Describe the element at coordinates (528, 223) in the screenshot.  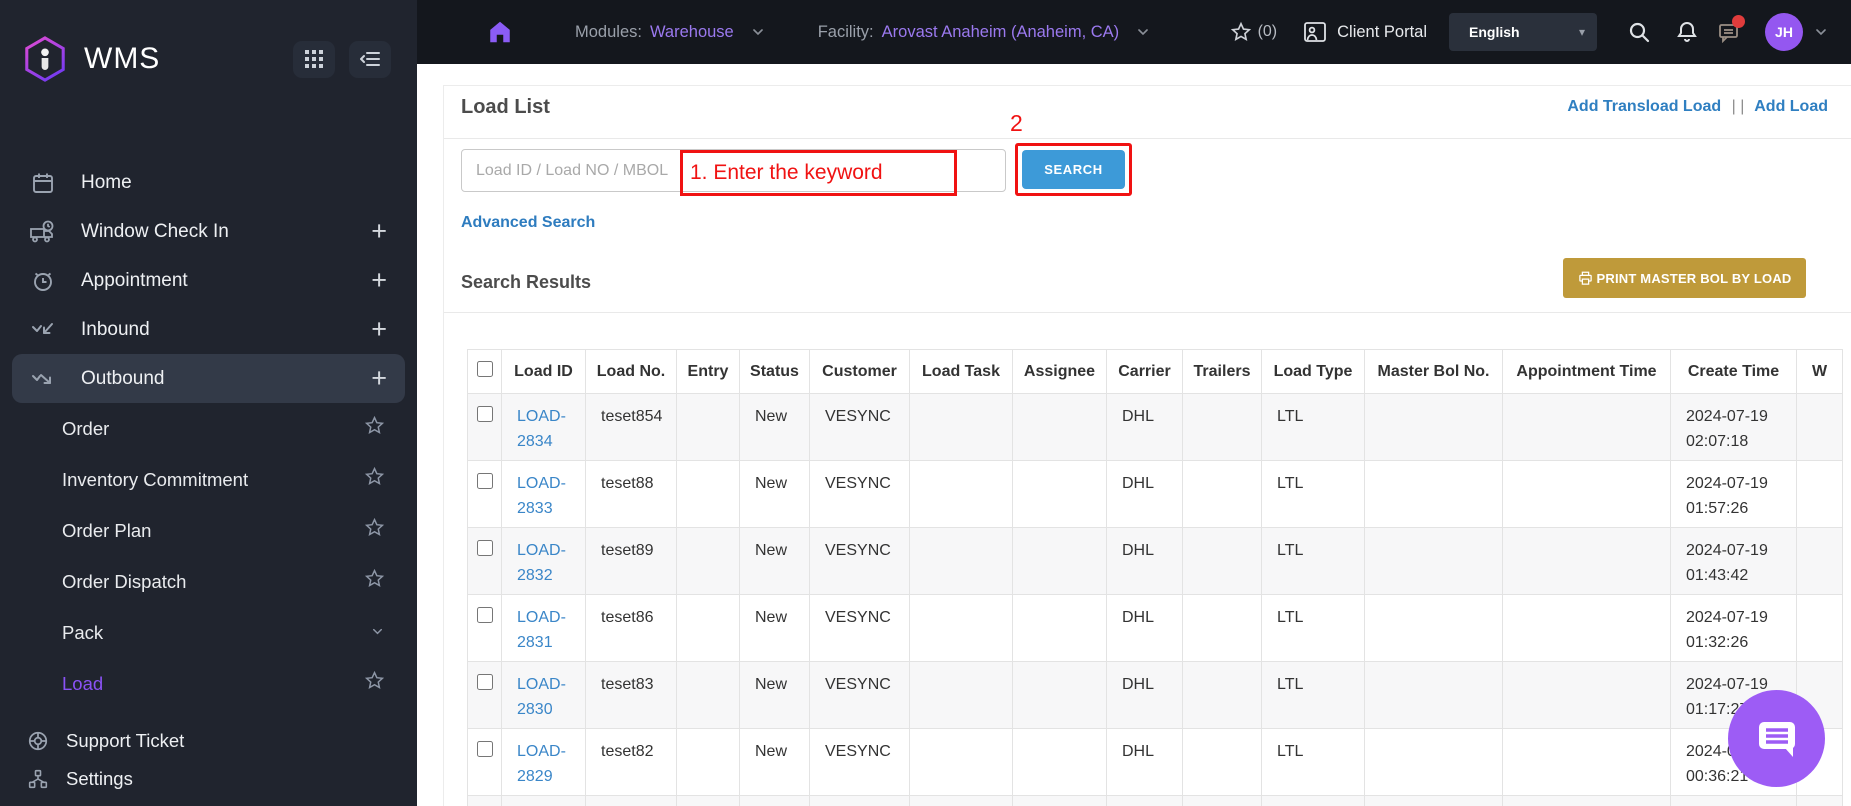
I see `advanced-search-link: Advanced Search` at that location.